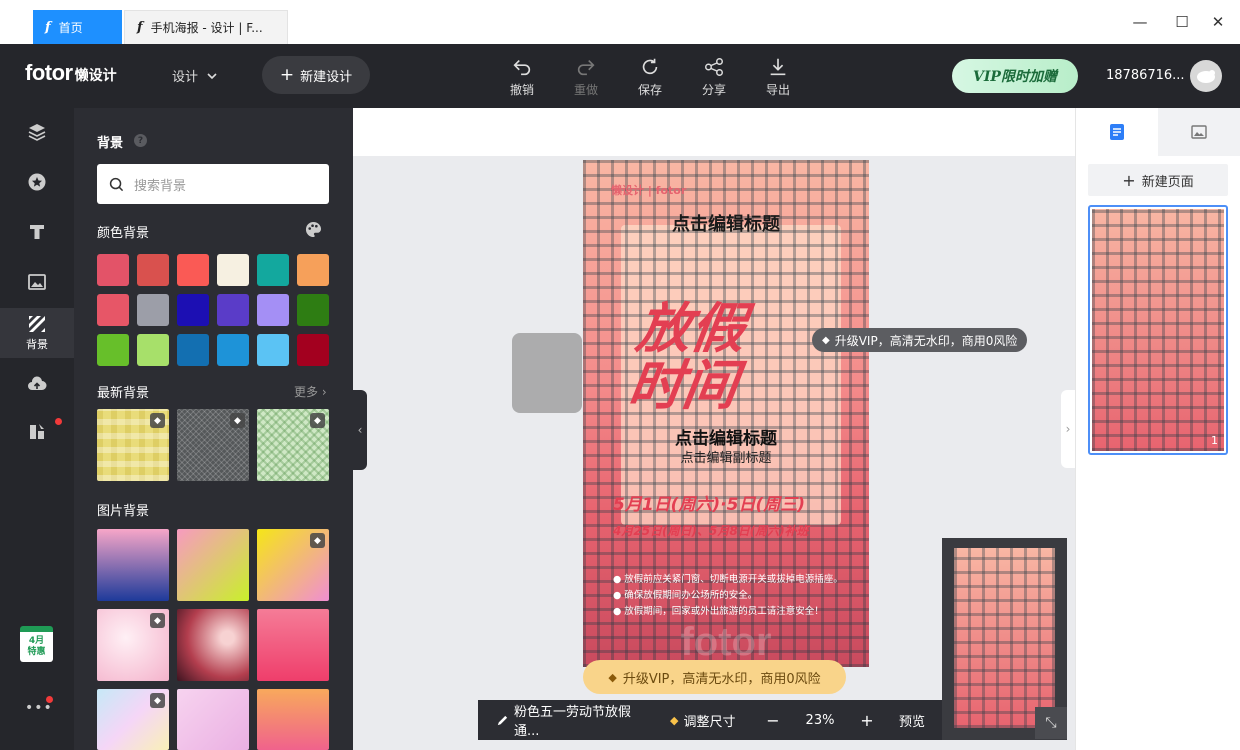 Image resolution: width=1240 pixels, height=750 pixels. Describe the element at coordinates (310, 391) in the screenshot. I see `more-link: 更多 ›` at that location.